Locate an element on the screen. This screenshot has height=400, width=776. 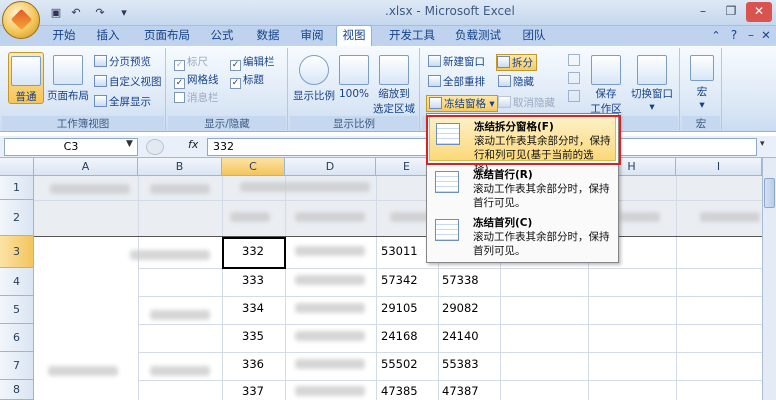
tab-home: 开始 is located at coordinates (64, 36).